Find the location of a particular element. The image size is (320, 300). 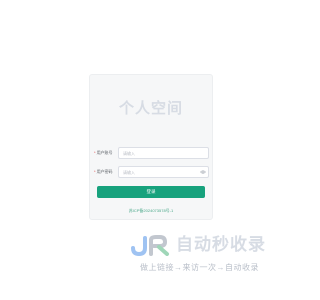

password-input is located at coordinates (163, 172).